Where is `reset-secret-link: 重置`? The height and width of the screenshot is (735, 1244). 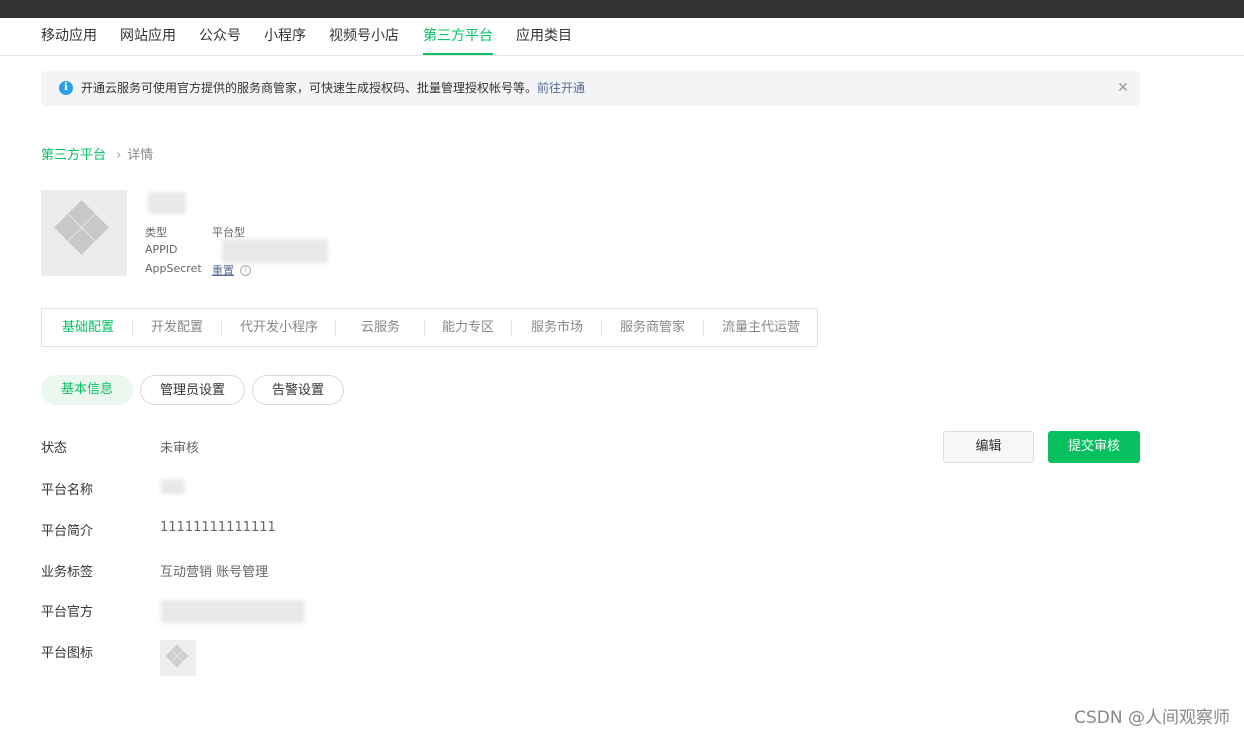
reset-secret-link: 重置 is located at coordinates (223, 270).